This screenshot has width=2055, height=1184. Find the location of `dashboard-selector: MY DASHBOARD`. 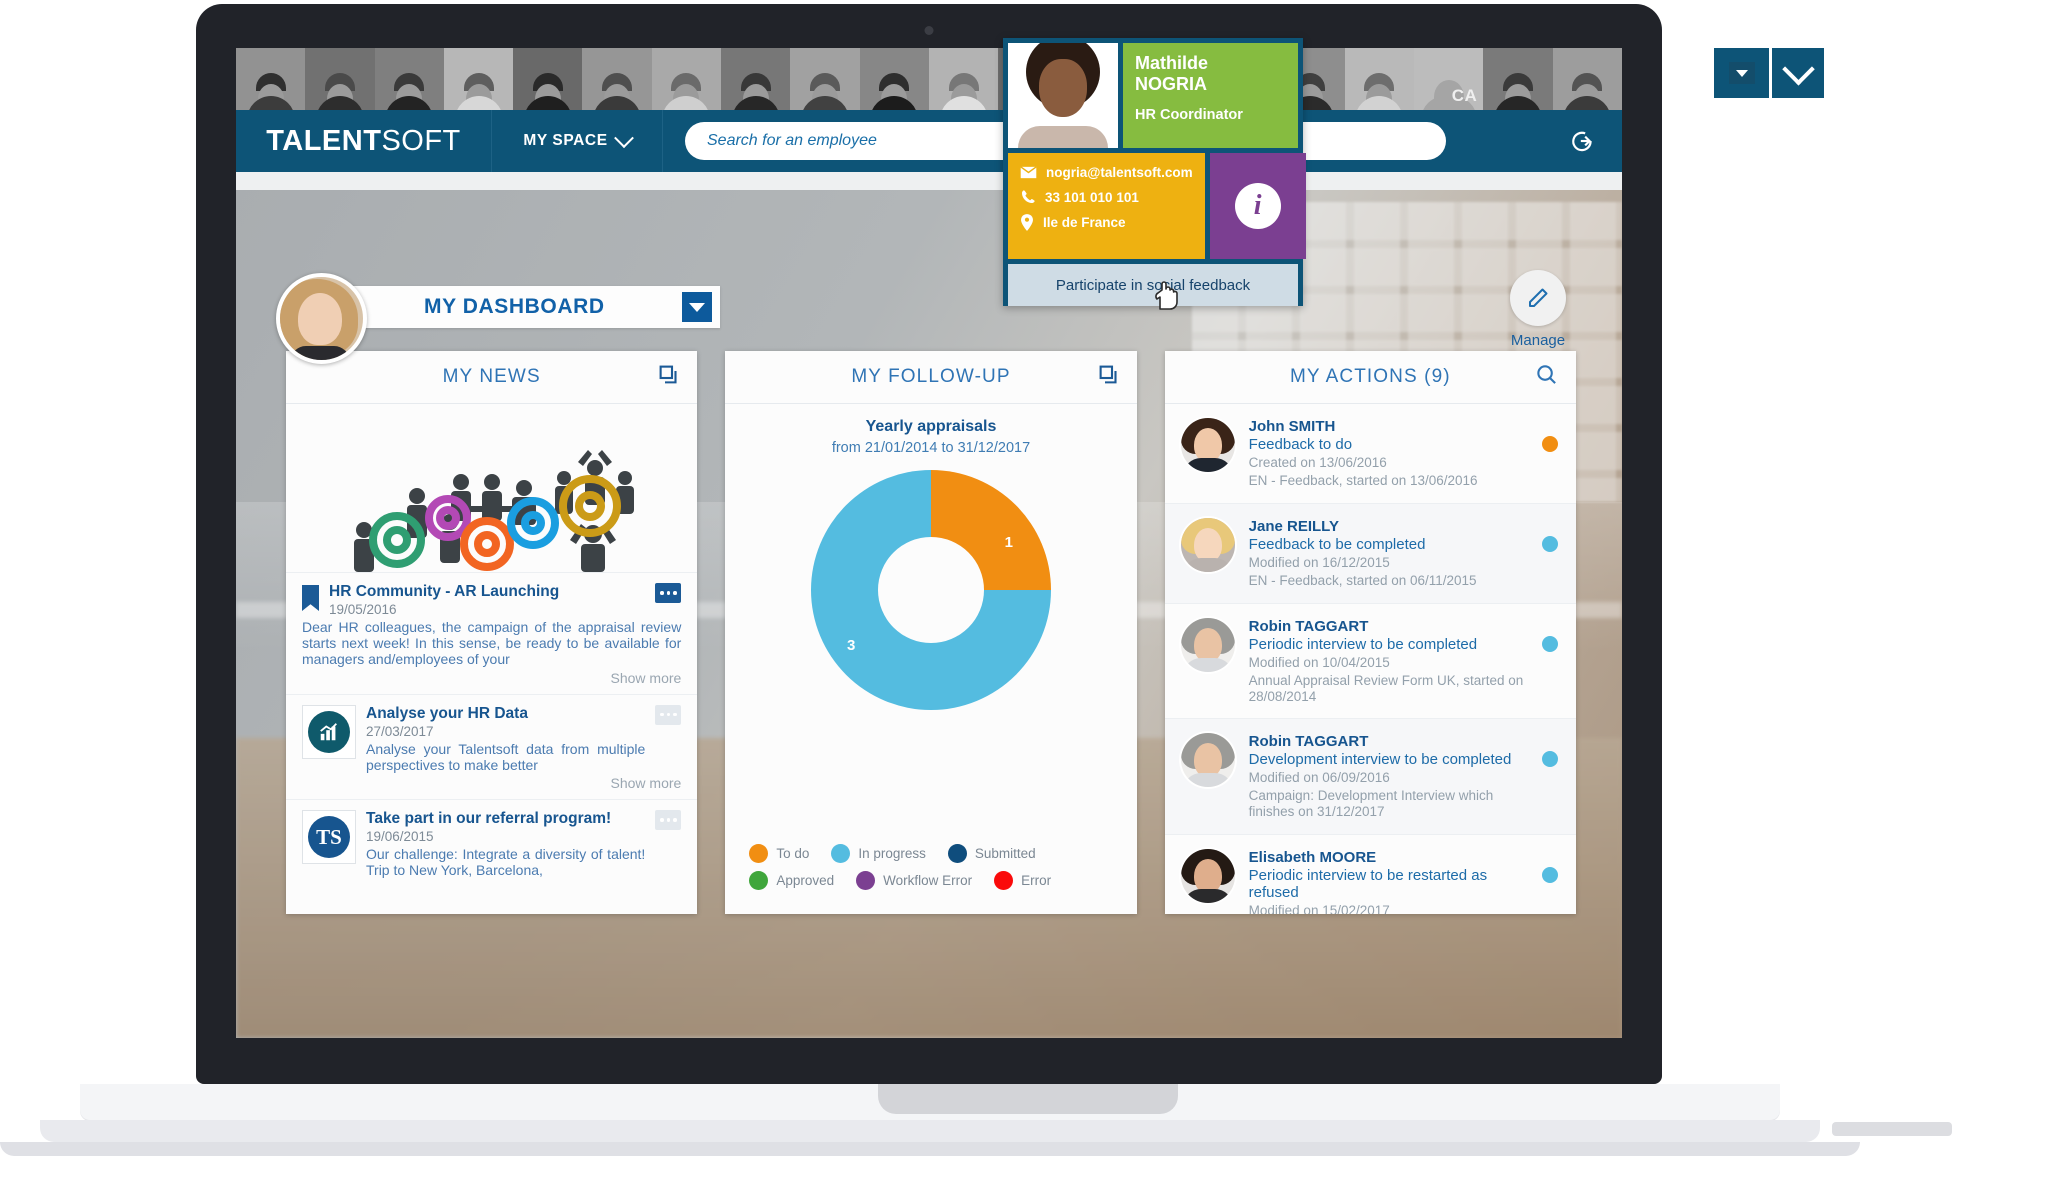

dashboard-selector: MY DASHBOARD is located at coordinates (521, 307).